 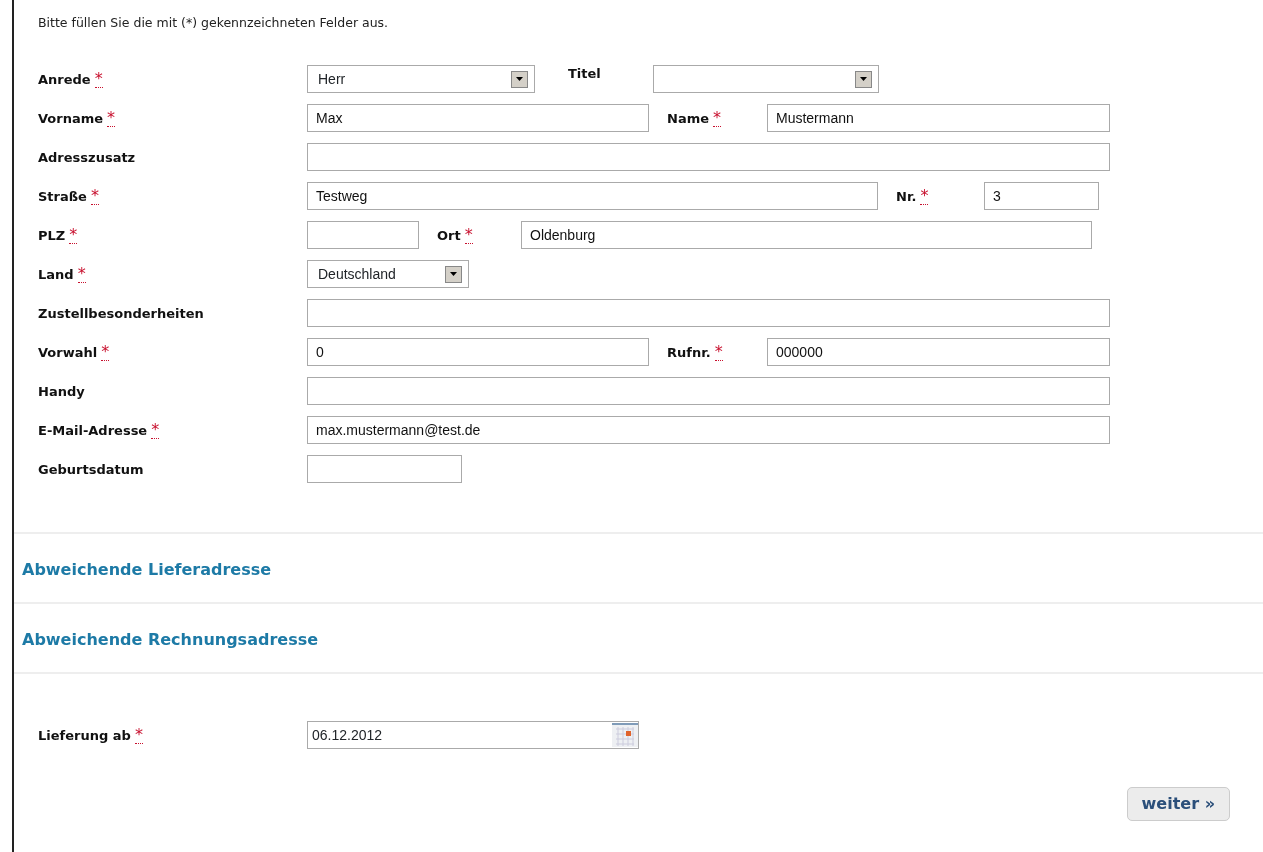 What do you see at coordinates (64, 79) in the screenshot?
I see `field-label: Anrede` at bounding box center [64, 79].